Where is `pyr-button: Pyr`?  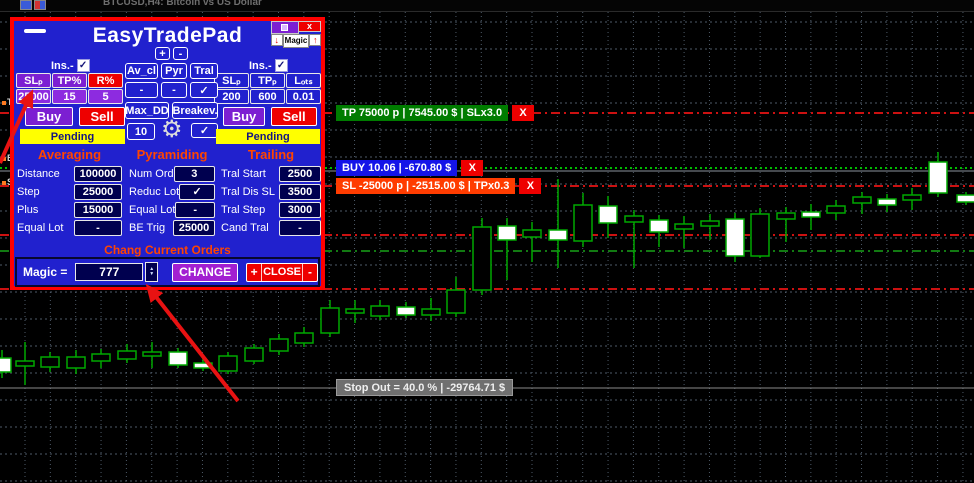
pyr-button: Pyr is located at coordinates (174, 71).